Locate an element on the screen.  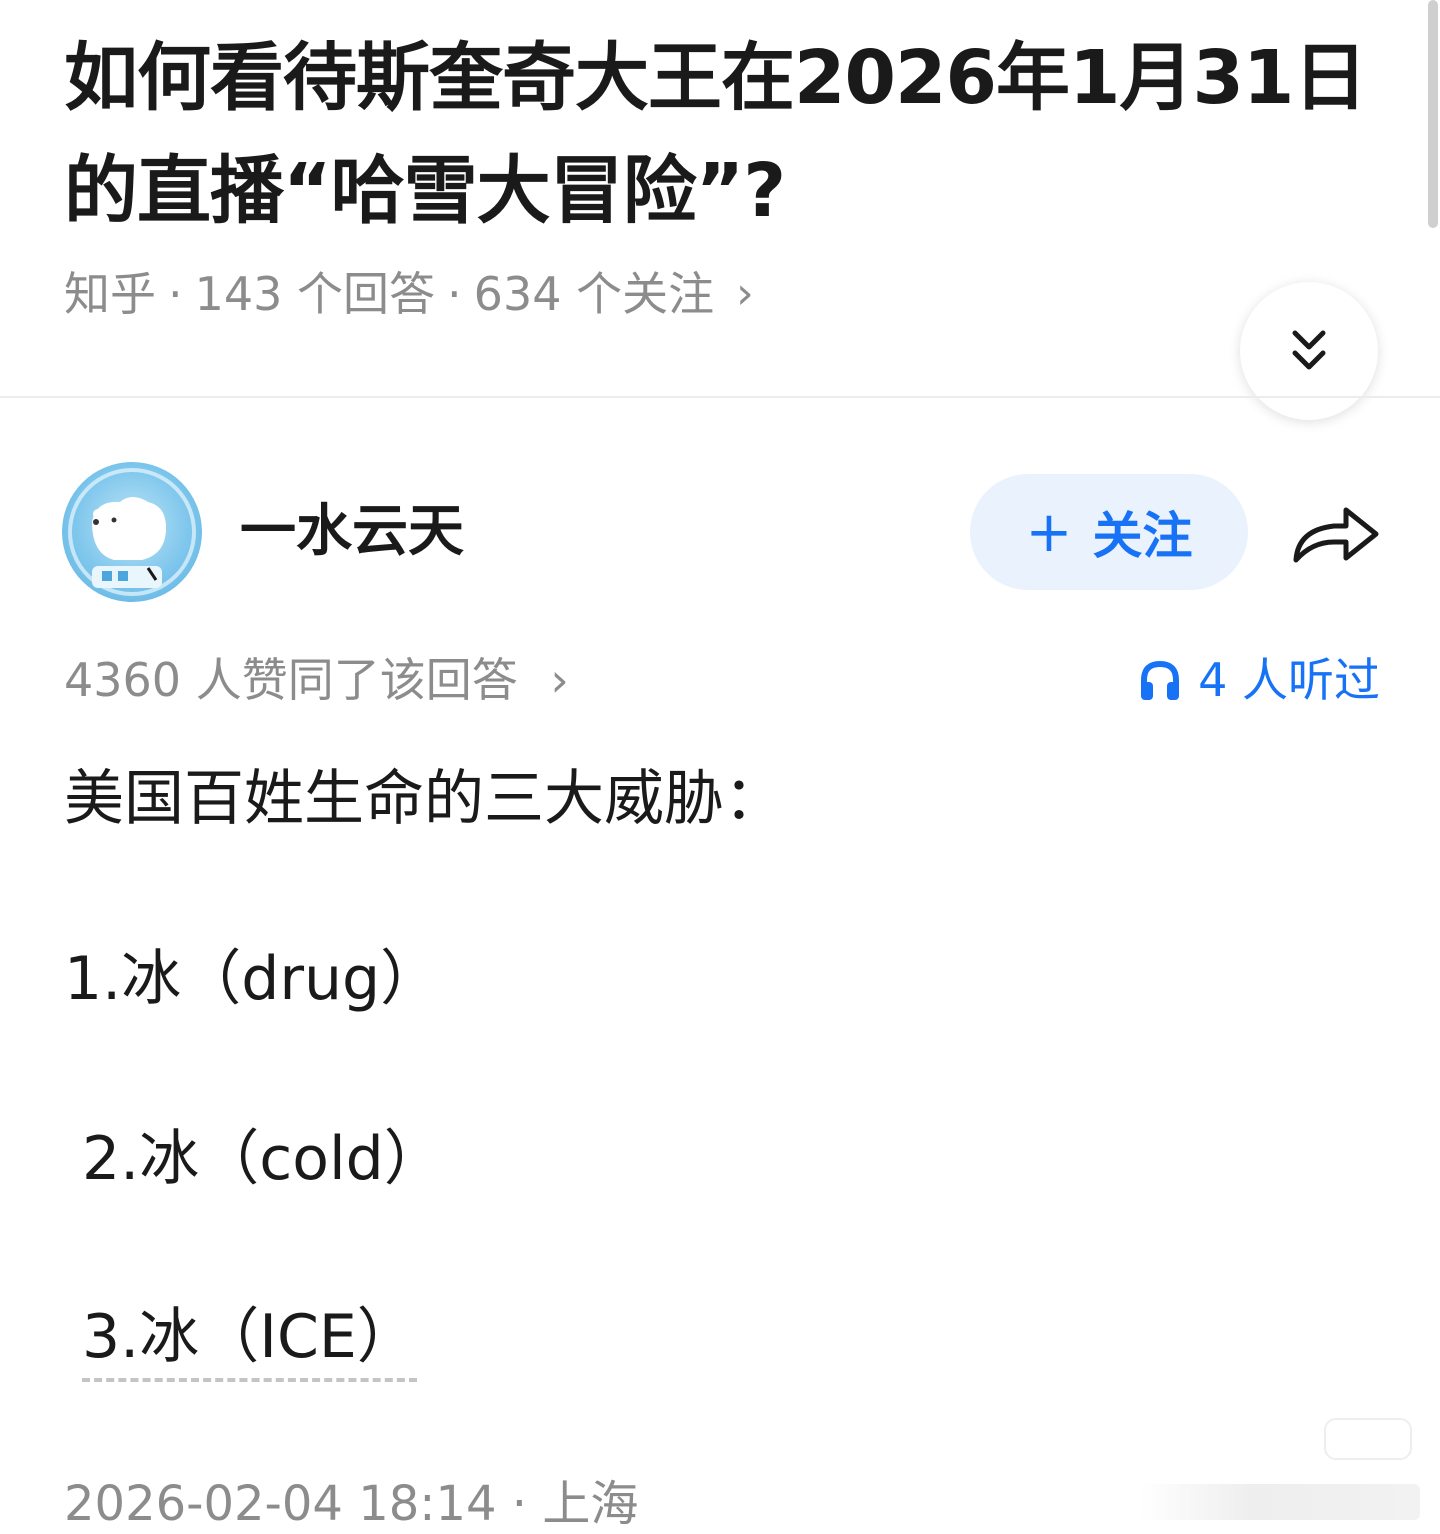
bottom-fade-overlay is located at coordinates (1280, 1502).